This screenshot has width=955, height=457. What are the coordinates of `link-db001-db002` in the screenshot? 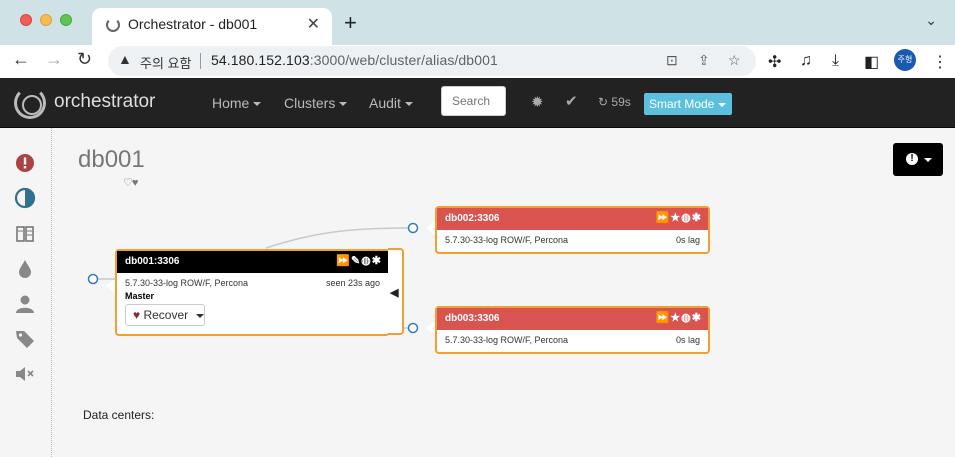 It's located at (339, 238).